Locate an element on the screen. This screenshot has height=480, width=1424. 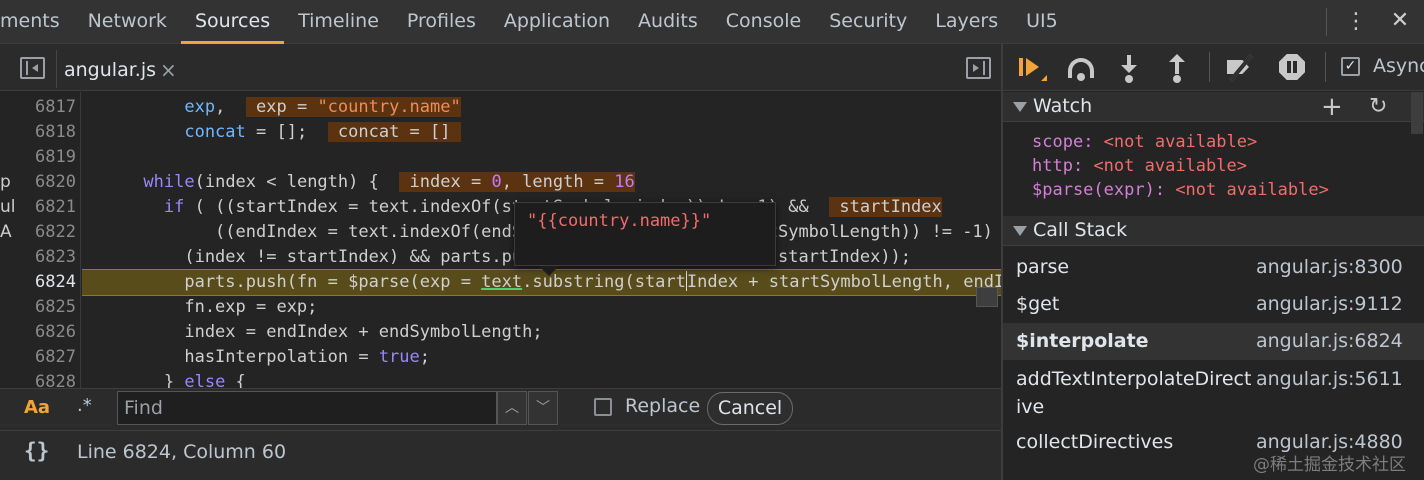
search-bar: Aa .* ︿ ﹀ Replace Cancel is located at coordinates (500, 409).